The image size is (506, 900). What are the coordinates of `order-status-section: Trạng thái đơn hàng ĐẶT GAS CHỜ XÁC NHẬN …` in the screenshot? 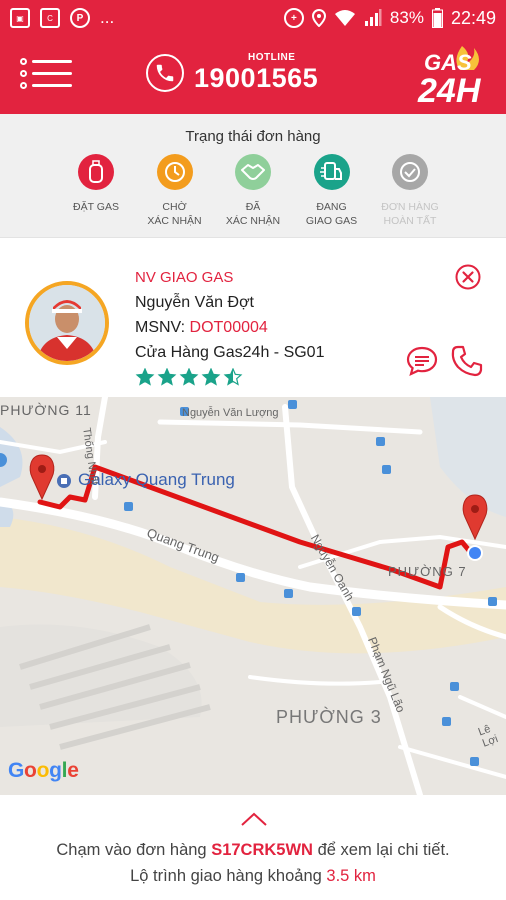 It's located at (253, 176).